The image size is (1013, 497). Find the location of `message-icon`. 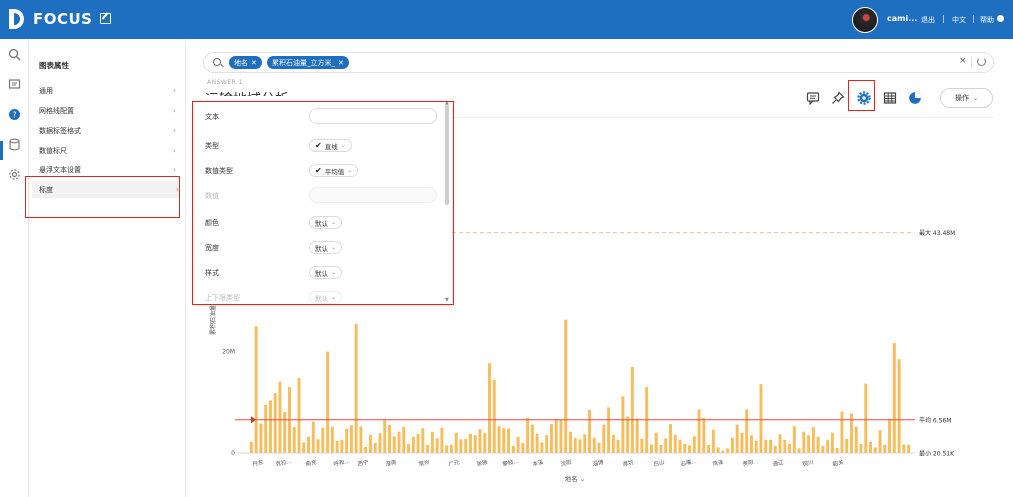

message-icon is located at coordinates (14, 84).